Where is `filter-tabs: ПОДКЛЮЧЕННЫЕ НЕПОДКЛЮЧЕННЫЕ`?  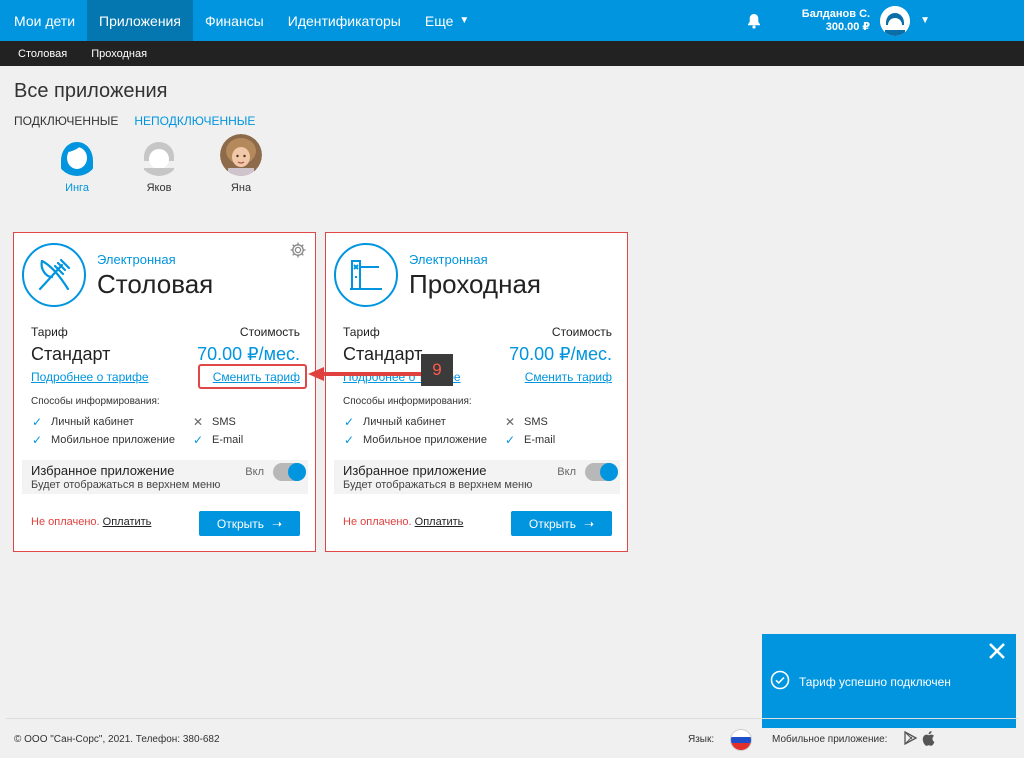
filter-tabs: ПОДКЛЮЧЕННЫЕ НЕПОДКЛЮЧЕННЫЕ is located at coordinates (134, 121).